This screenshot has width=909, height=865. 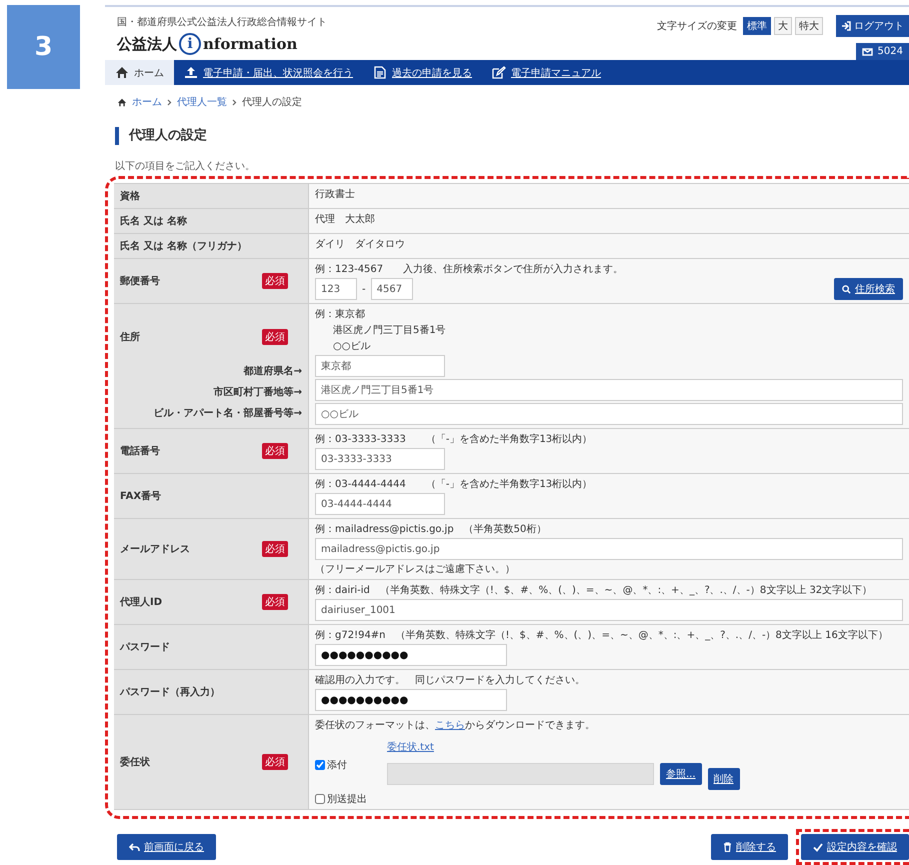 What do you see at coordinates (512, 136) in the screenshot?
I see `page-title: 代理人の設定` at bounding box center [512, 136].